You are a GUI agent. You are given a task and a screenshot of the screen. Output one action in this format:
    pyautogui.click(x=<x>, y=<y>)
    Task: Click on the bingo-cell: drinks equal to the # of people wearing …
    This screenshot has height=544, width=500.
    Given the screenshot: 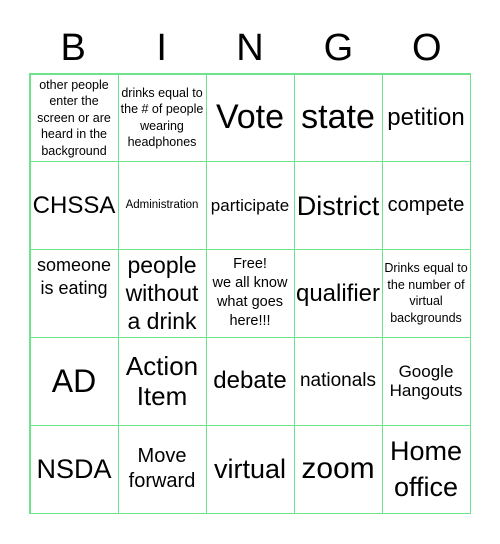 What is the action you would take?
    pyautogui.click(x=162, y=118)
    